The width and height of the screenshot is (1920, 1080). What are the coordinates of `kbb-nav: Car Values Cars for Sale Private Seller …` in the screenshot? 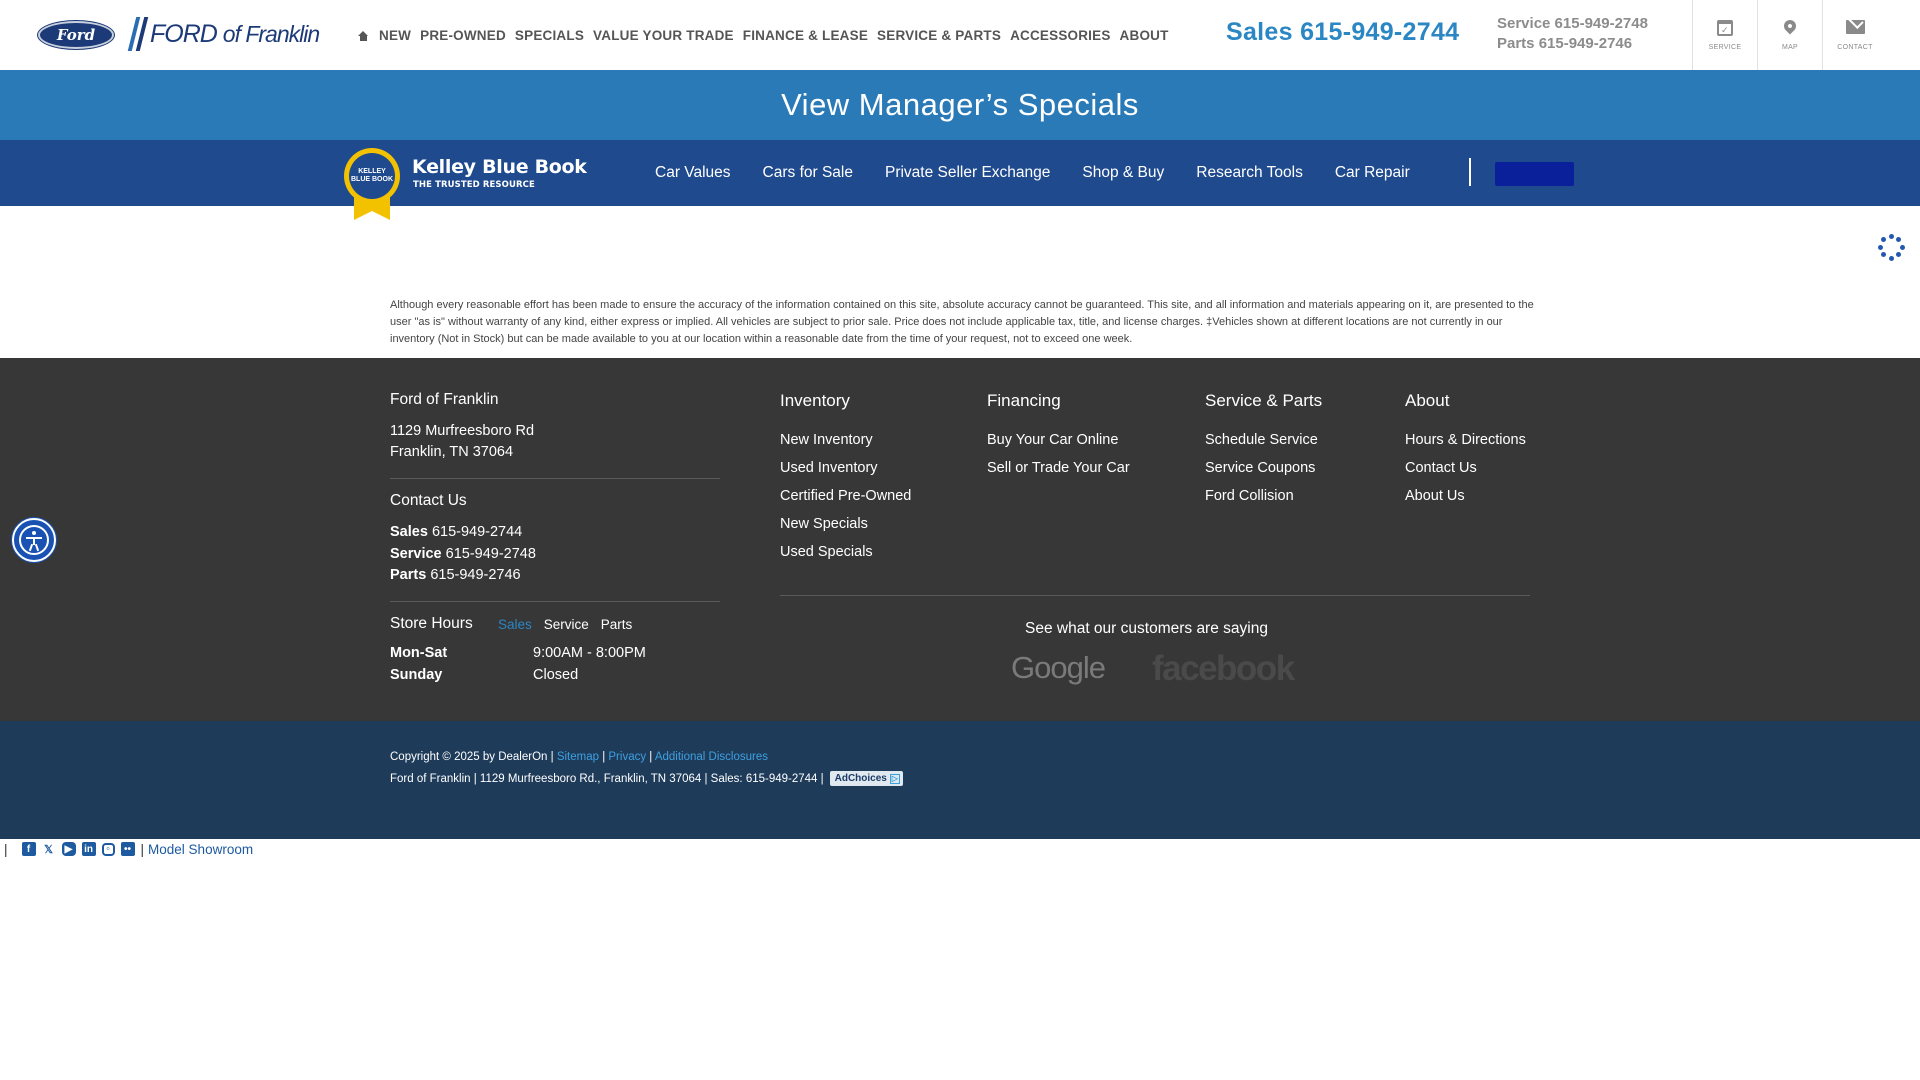 It's located at (1048, 173).